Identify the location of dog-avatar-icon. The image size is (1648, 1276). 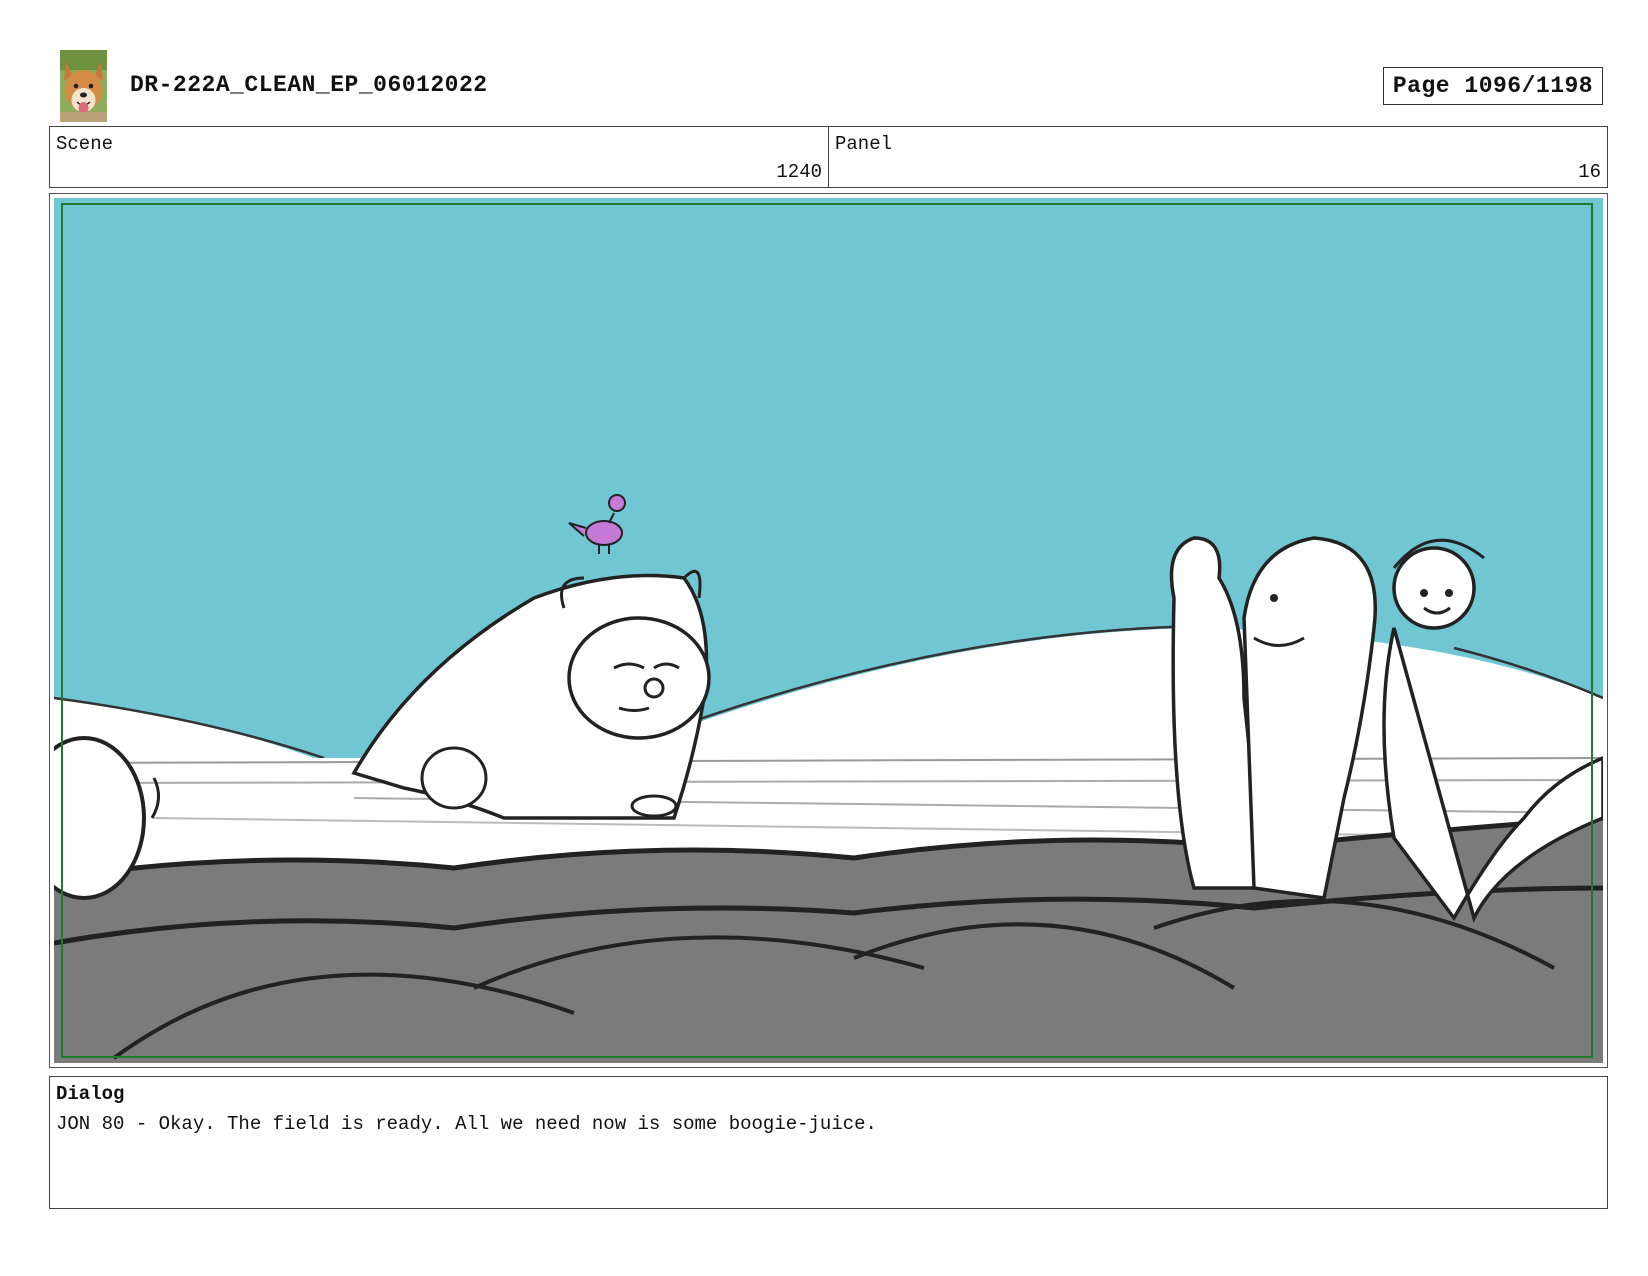
(83, 86).